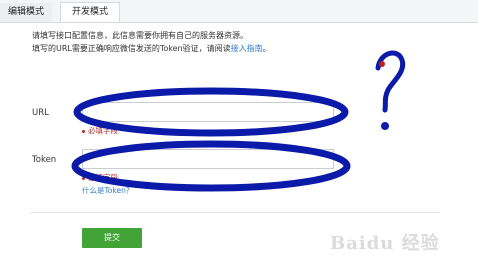 This screenshot has width=478, height=272. I want to click on token-required-error-text: 必填字段, so click(103, 177).